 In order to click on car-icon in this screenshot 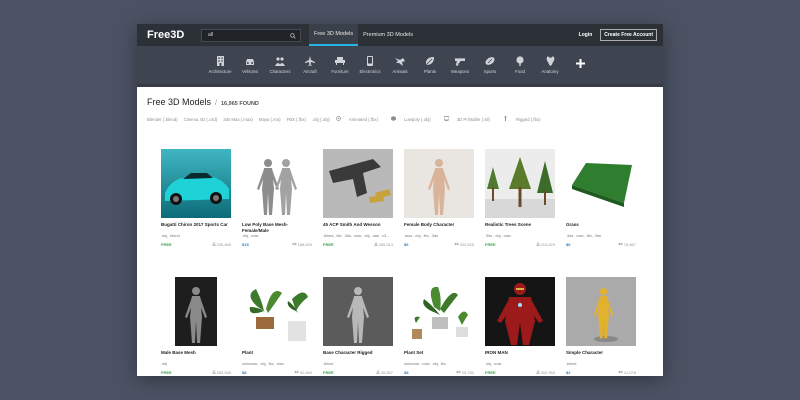, I will do `click(250, 61)`.